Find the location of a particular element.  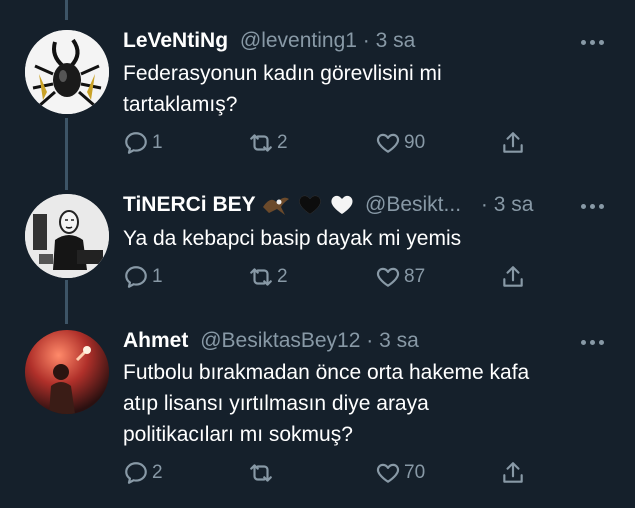

reply-button: 2 is located at coordinates (143, 473).